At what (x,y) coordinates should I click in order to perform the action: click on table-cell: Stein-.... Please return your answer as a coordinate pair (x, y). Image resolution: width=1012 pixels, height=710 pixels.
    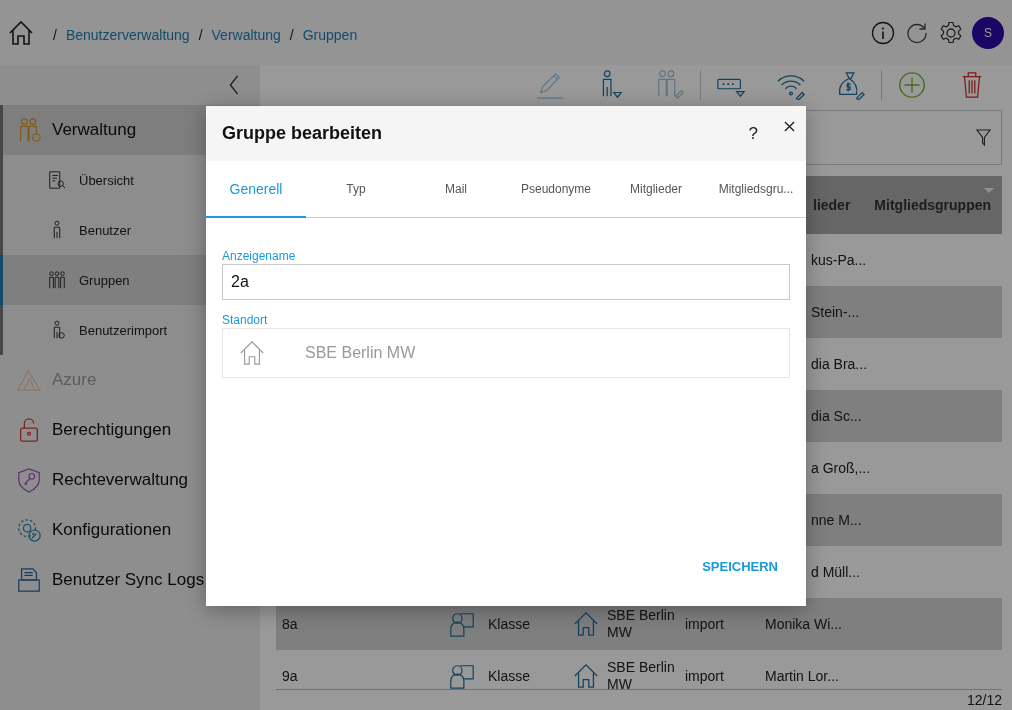
    Looking at the image, I should click on (835, 312).